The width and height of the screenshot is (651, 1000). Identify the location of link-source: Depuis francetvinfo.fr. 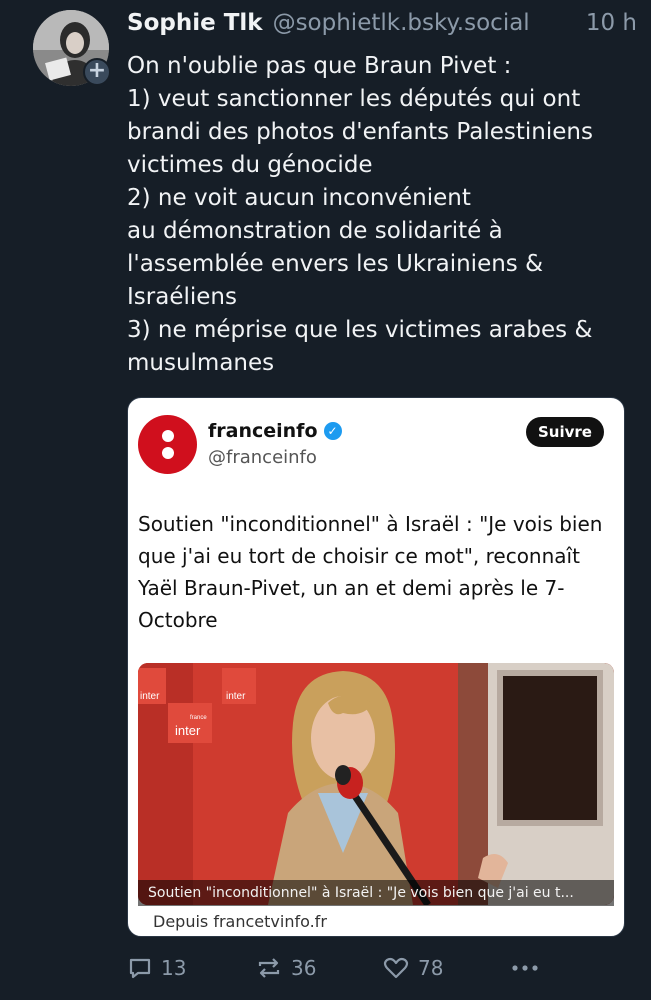
(240, 921).